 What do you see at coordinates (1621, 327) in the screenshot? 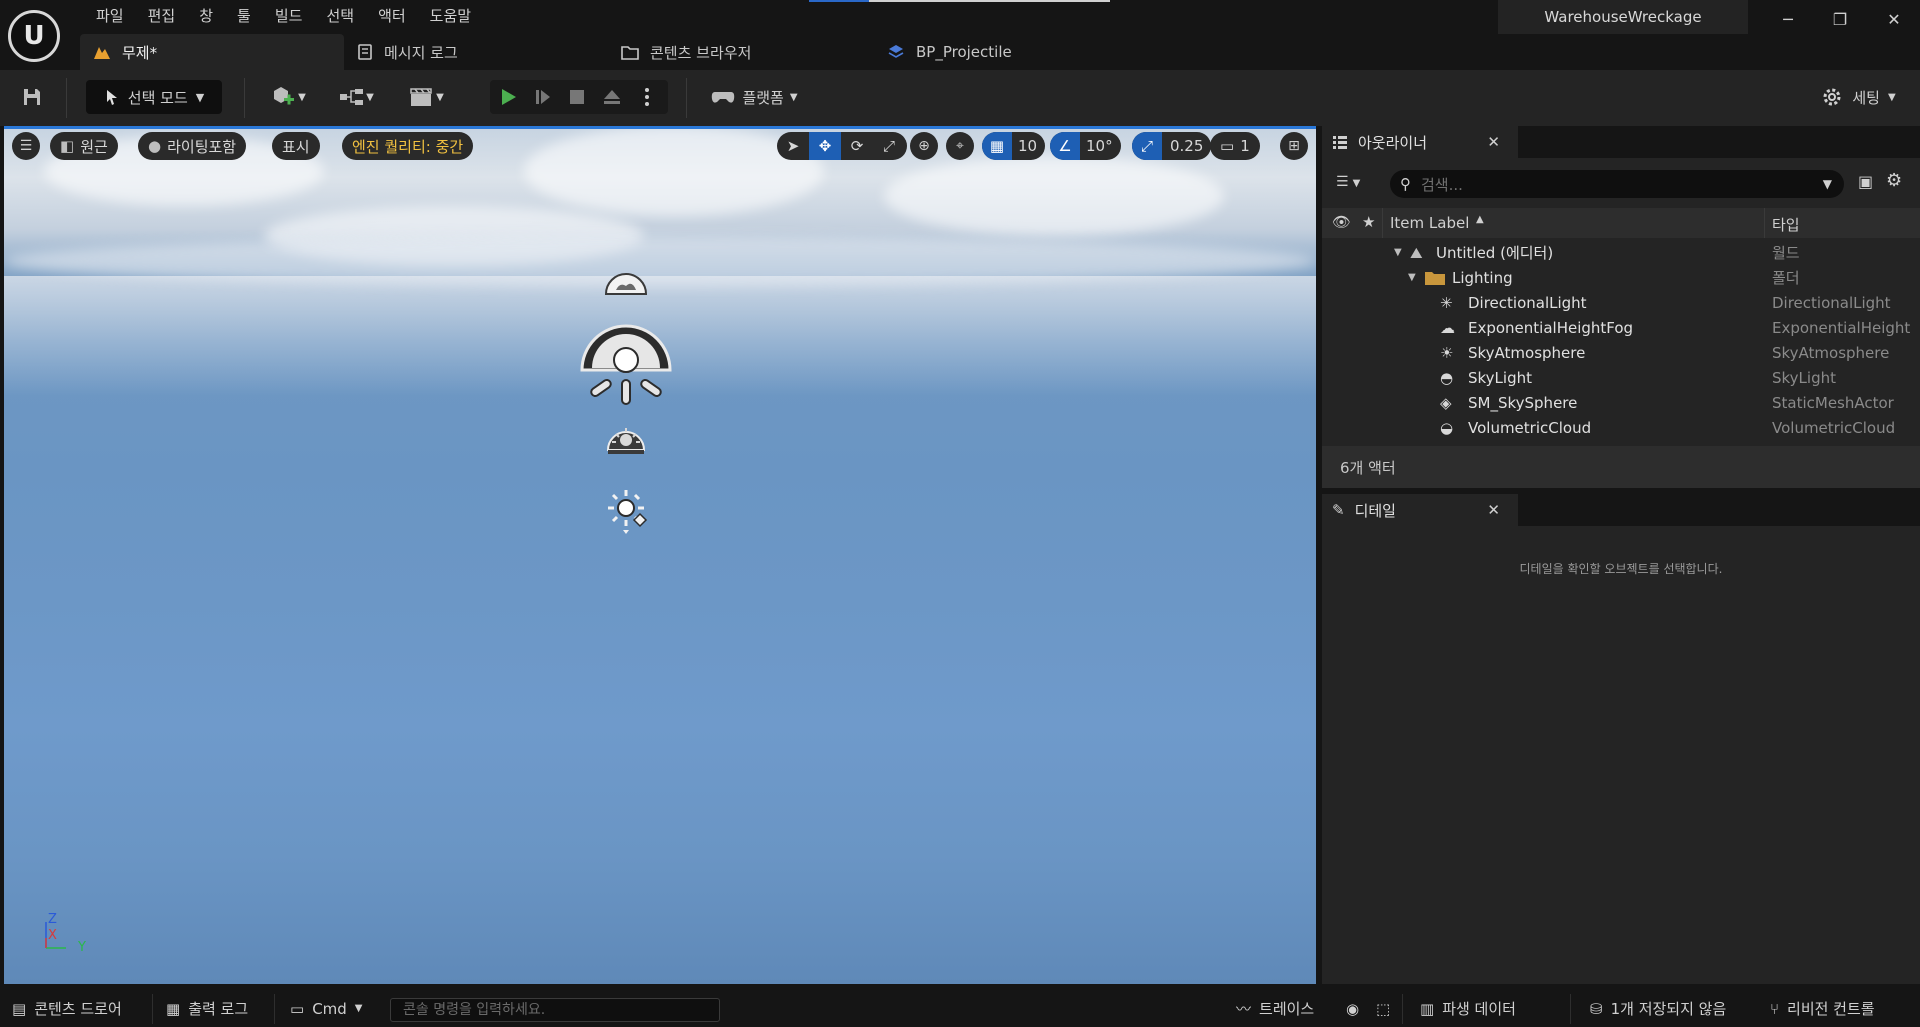
I see `outliner-row-height-fog: ☁ ExponentialHeightFog ExponentialHeight` at bounding box center [1621, 327].